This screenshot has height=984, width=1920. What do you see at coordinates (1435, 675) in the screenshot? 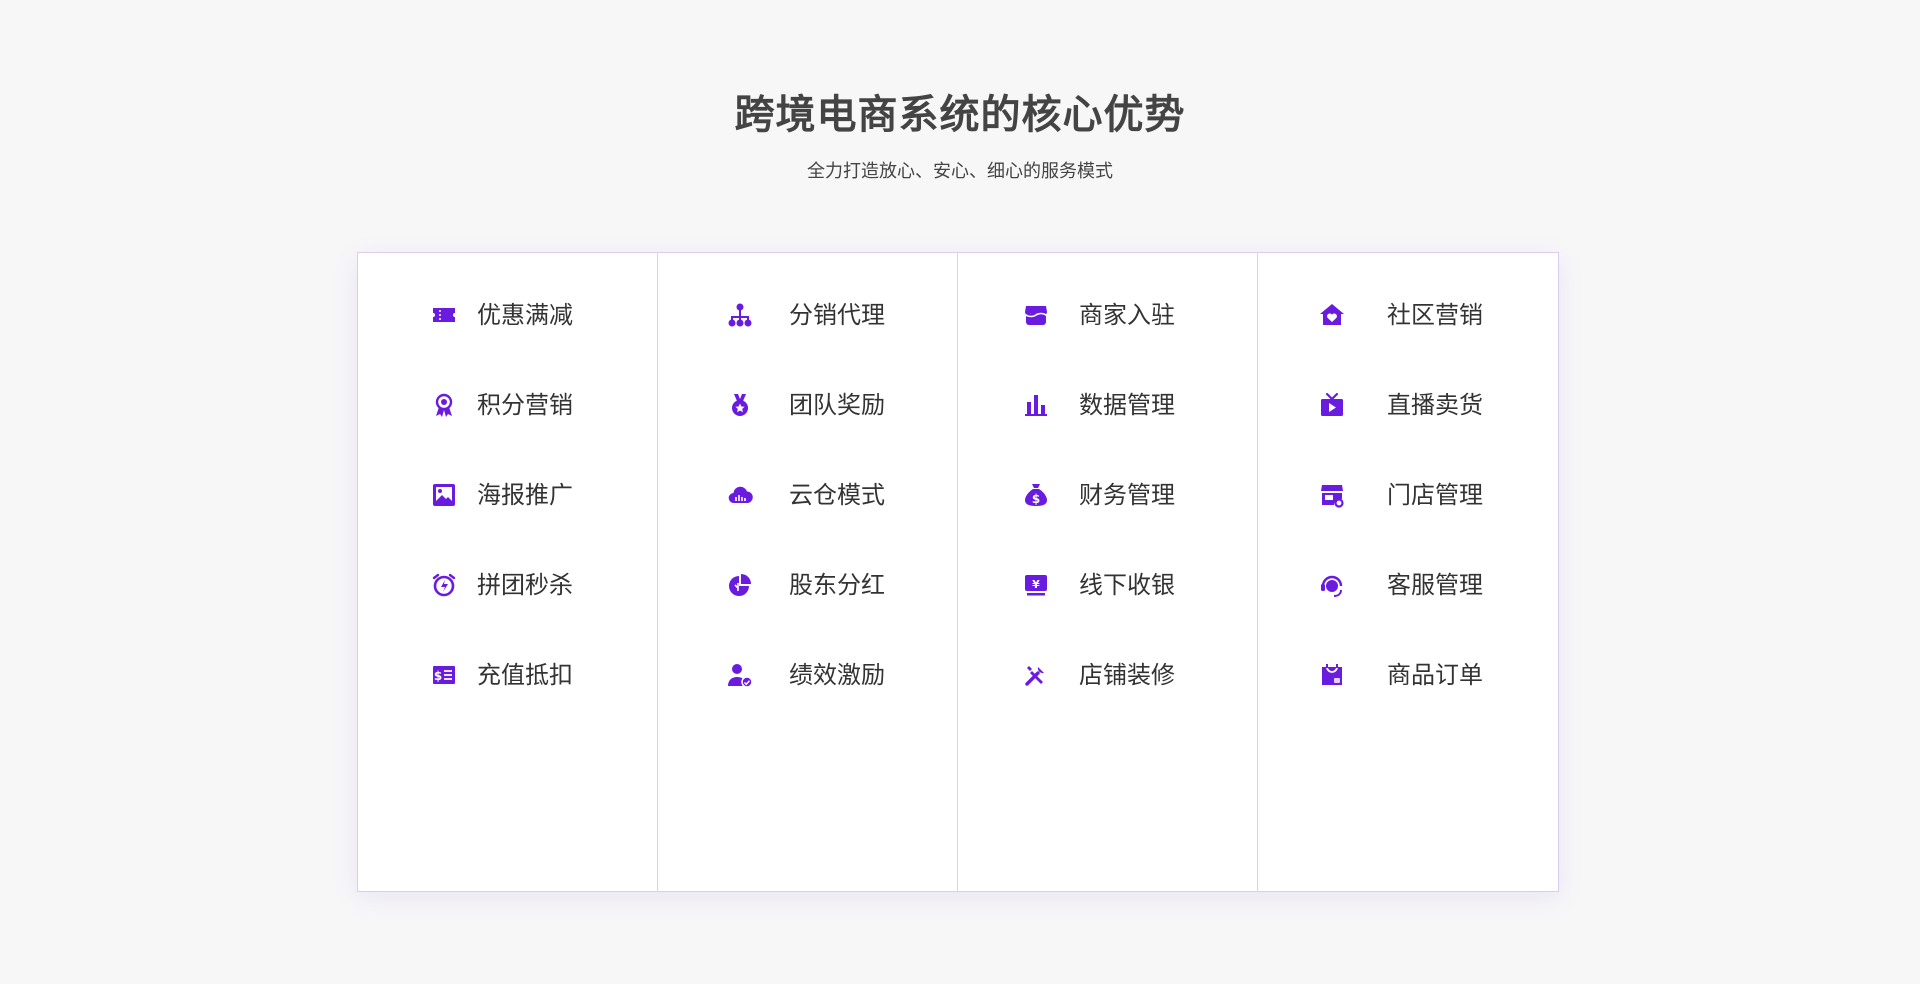
I see `feature-label: 商品订单` at bounding box center [1435, 675].